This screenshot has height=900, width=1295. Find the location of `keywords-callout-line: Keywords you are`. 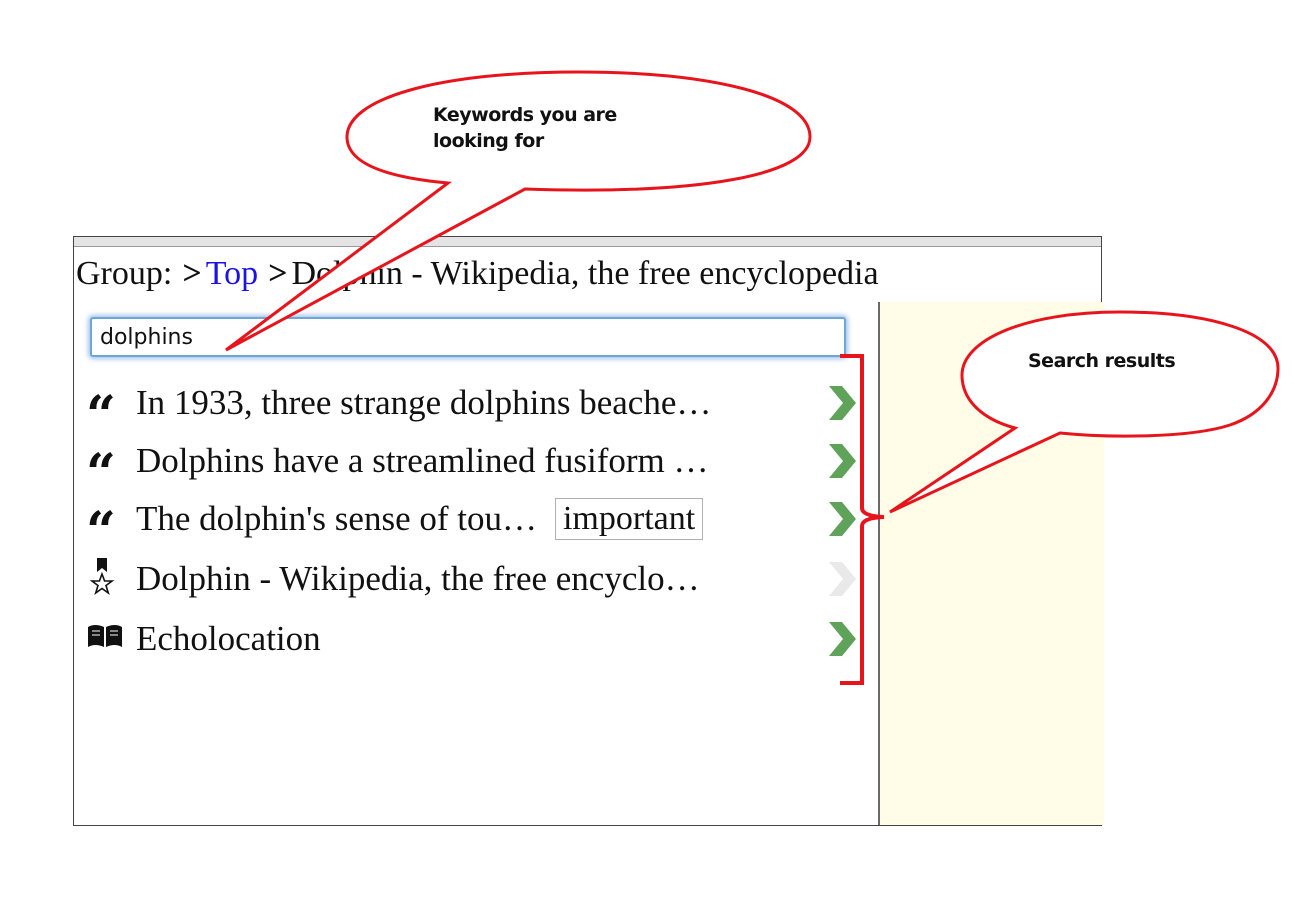

keywords-callout-line: Keywords you are is located at coordinates (525, 115).